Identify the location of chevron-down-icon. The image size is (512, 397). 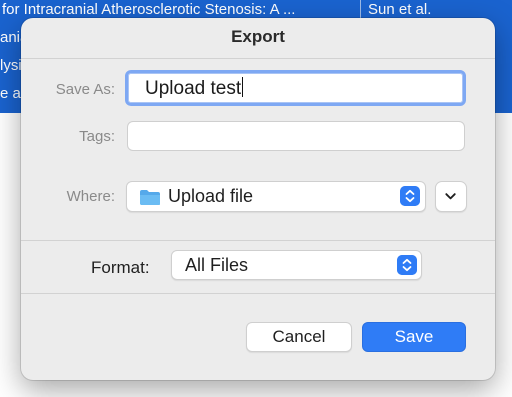
(450, 196).